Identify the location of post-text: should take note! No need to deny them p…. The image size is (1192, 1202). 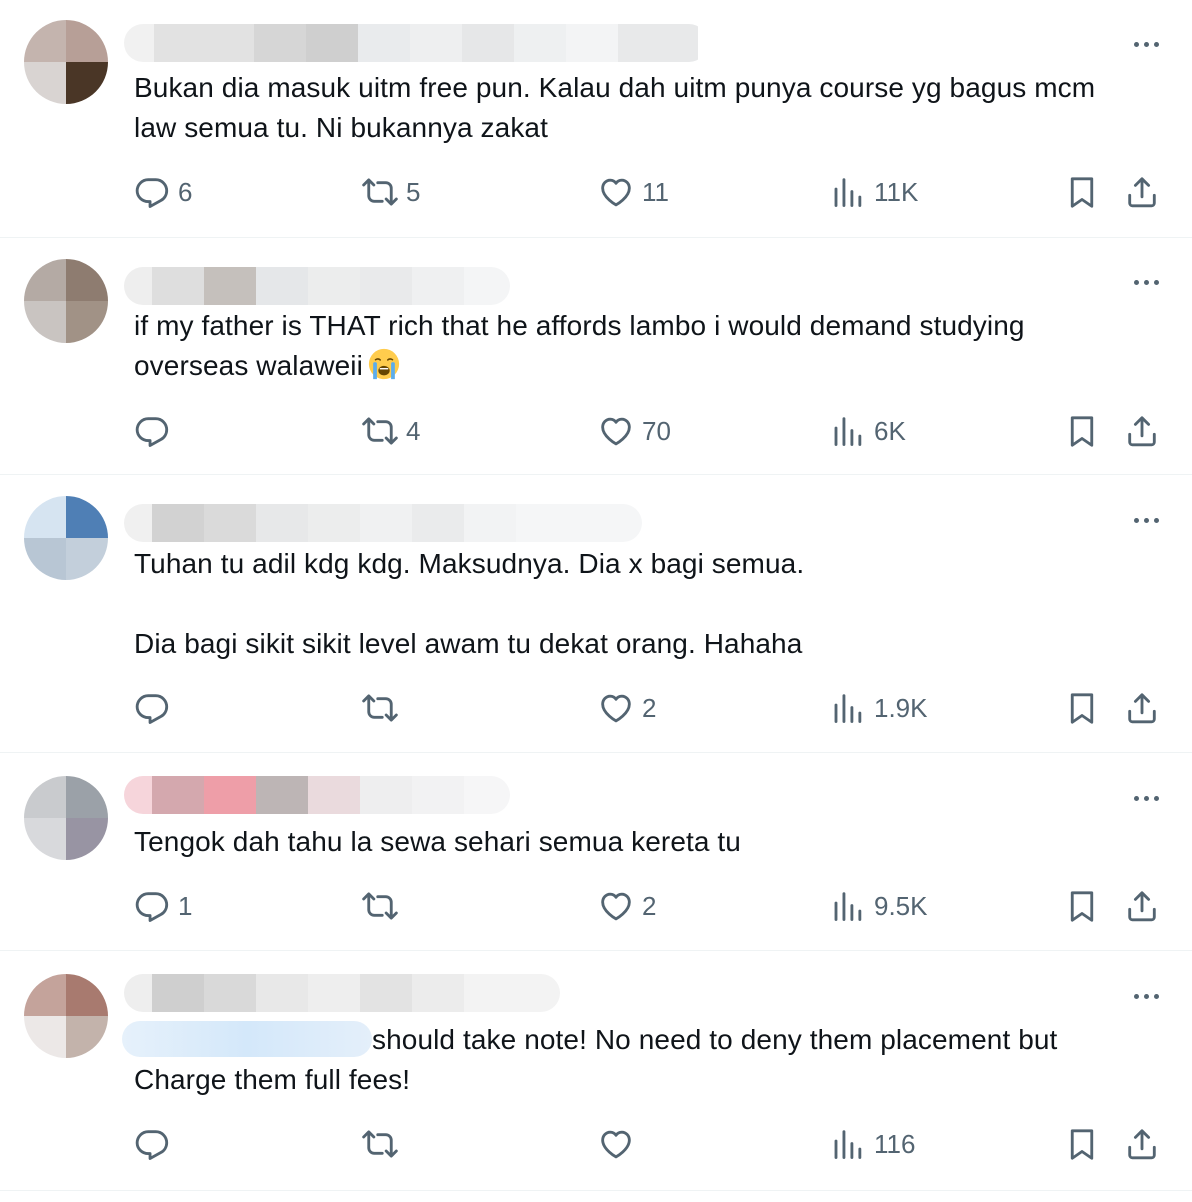
(622, 1060).